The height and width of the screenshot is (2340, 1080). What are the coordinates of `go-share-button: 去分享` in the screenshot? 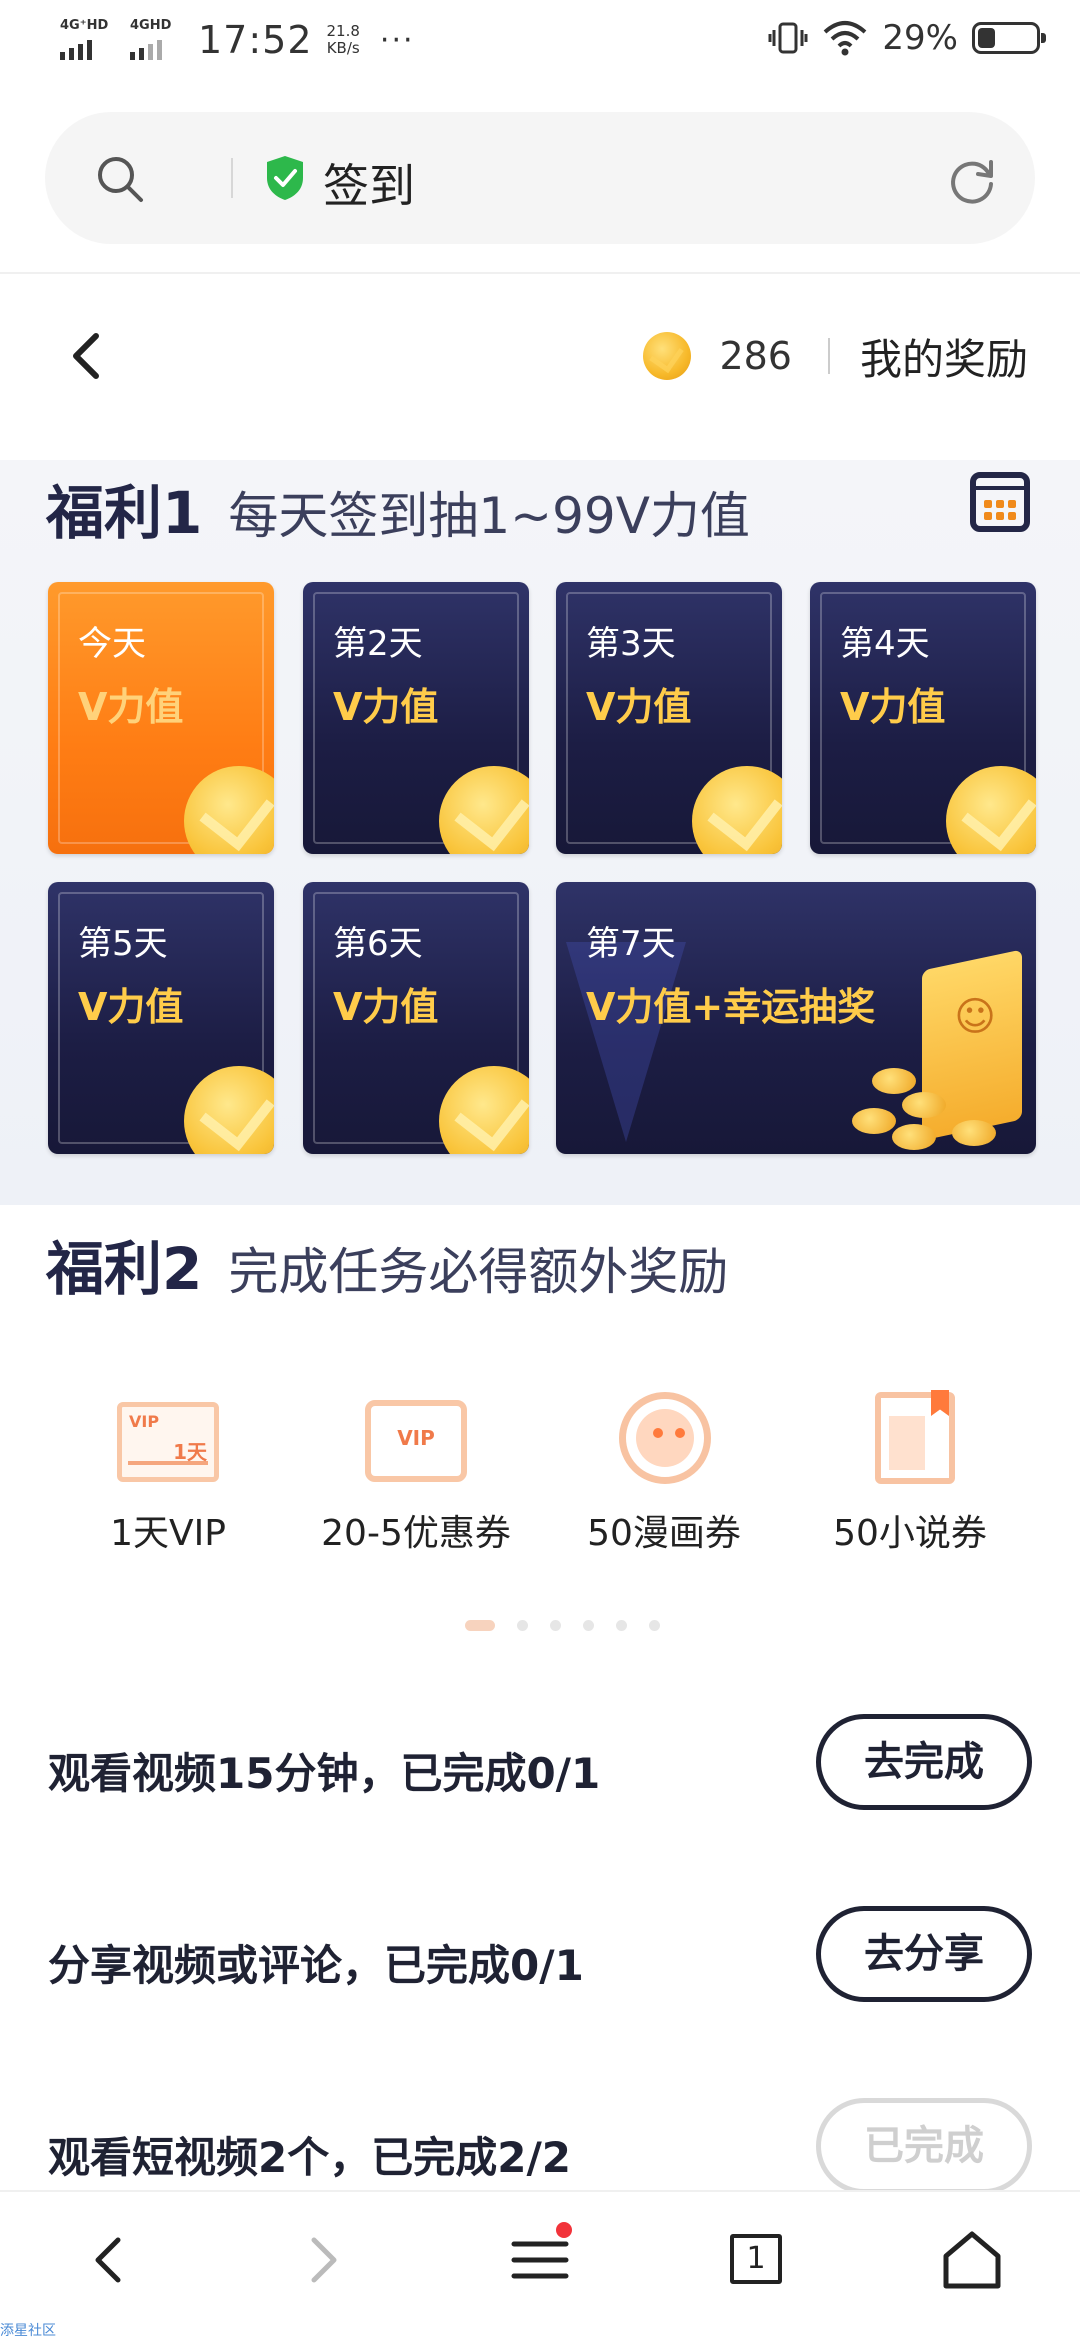 It's located at (924, 1954).